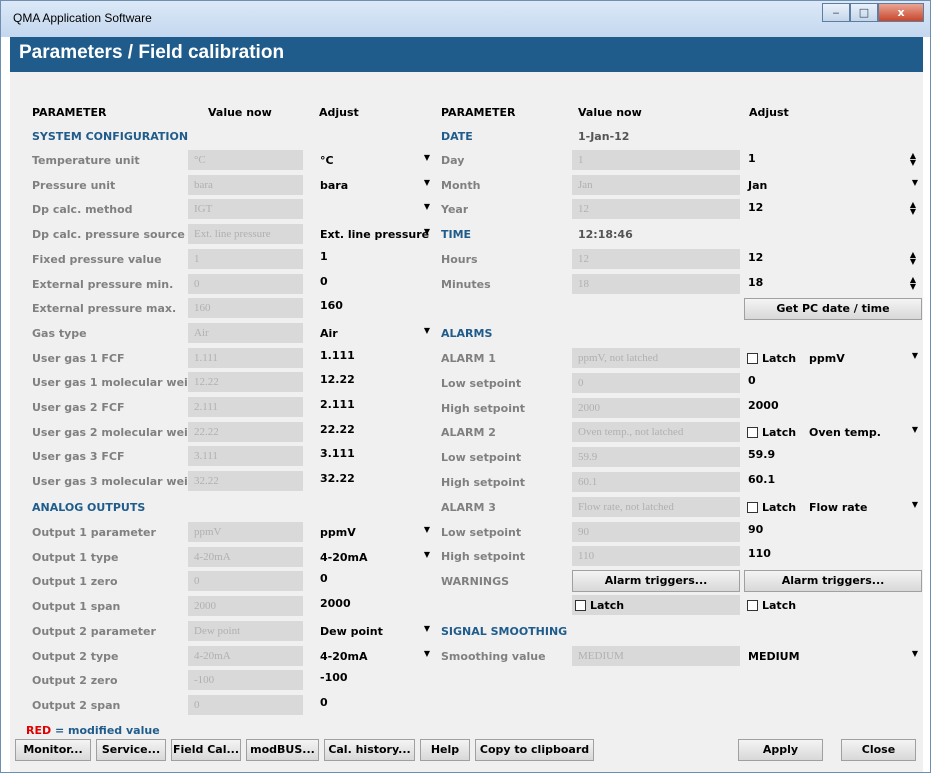  I want to click on gas-type-dropdown-value: Air, so click(329, 333).